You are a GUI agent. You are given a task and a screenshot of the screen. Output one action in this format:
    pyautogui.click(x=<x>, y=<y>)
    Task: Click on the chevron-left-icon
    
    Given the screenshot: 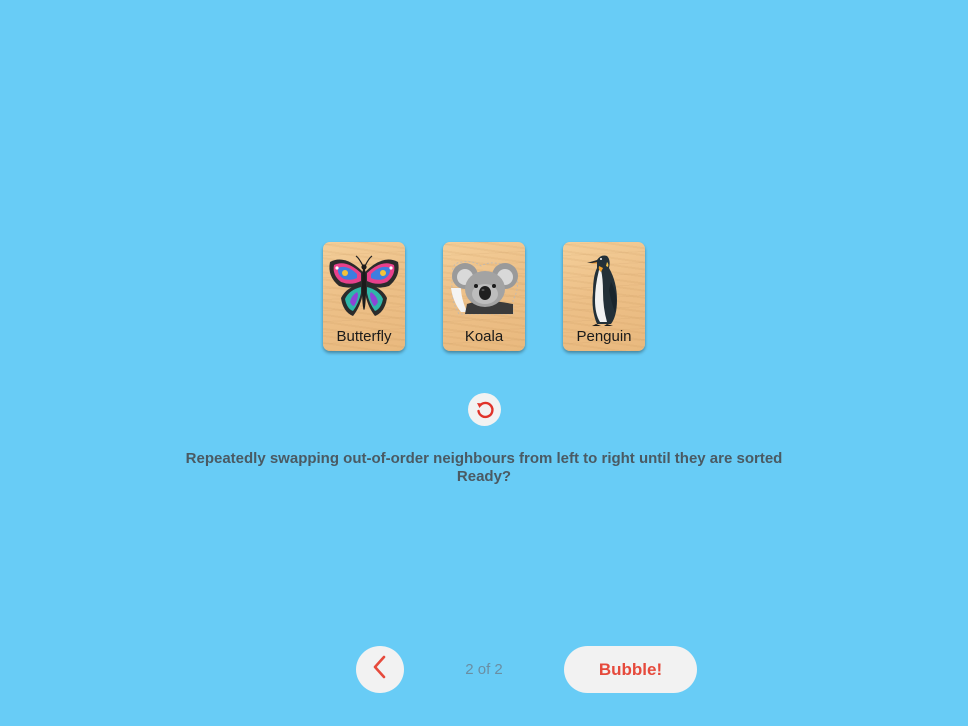 What is the action you would take?
    pyautogui.click(x=380, y=669)
    